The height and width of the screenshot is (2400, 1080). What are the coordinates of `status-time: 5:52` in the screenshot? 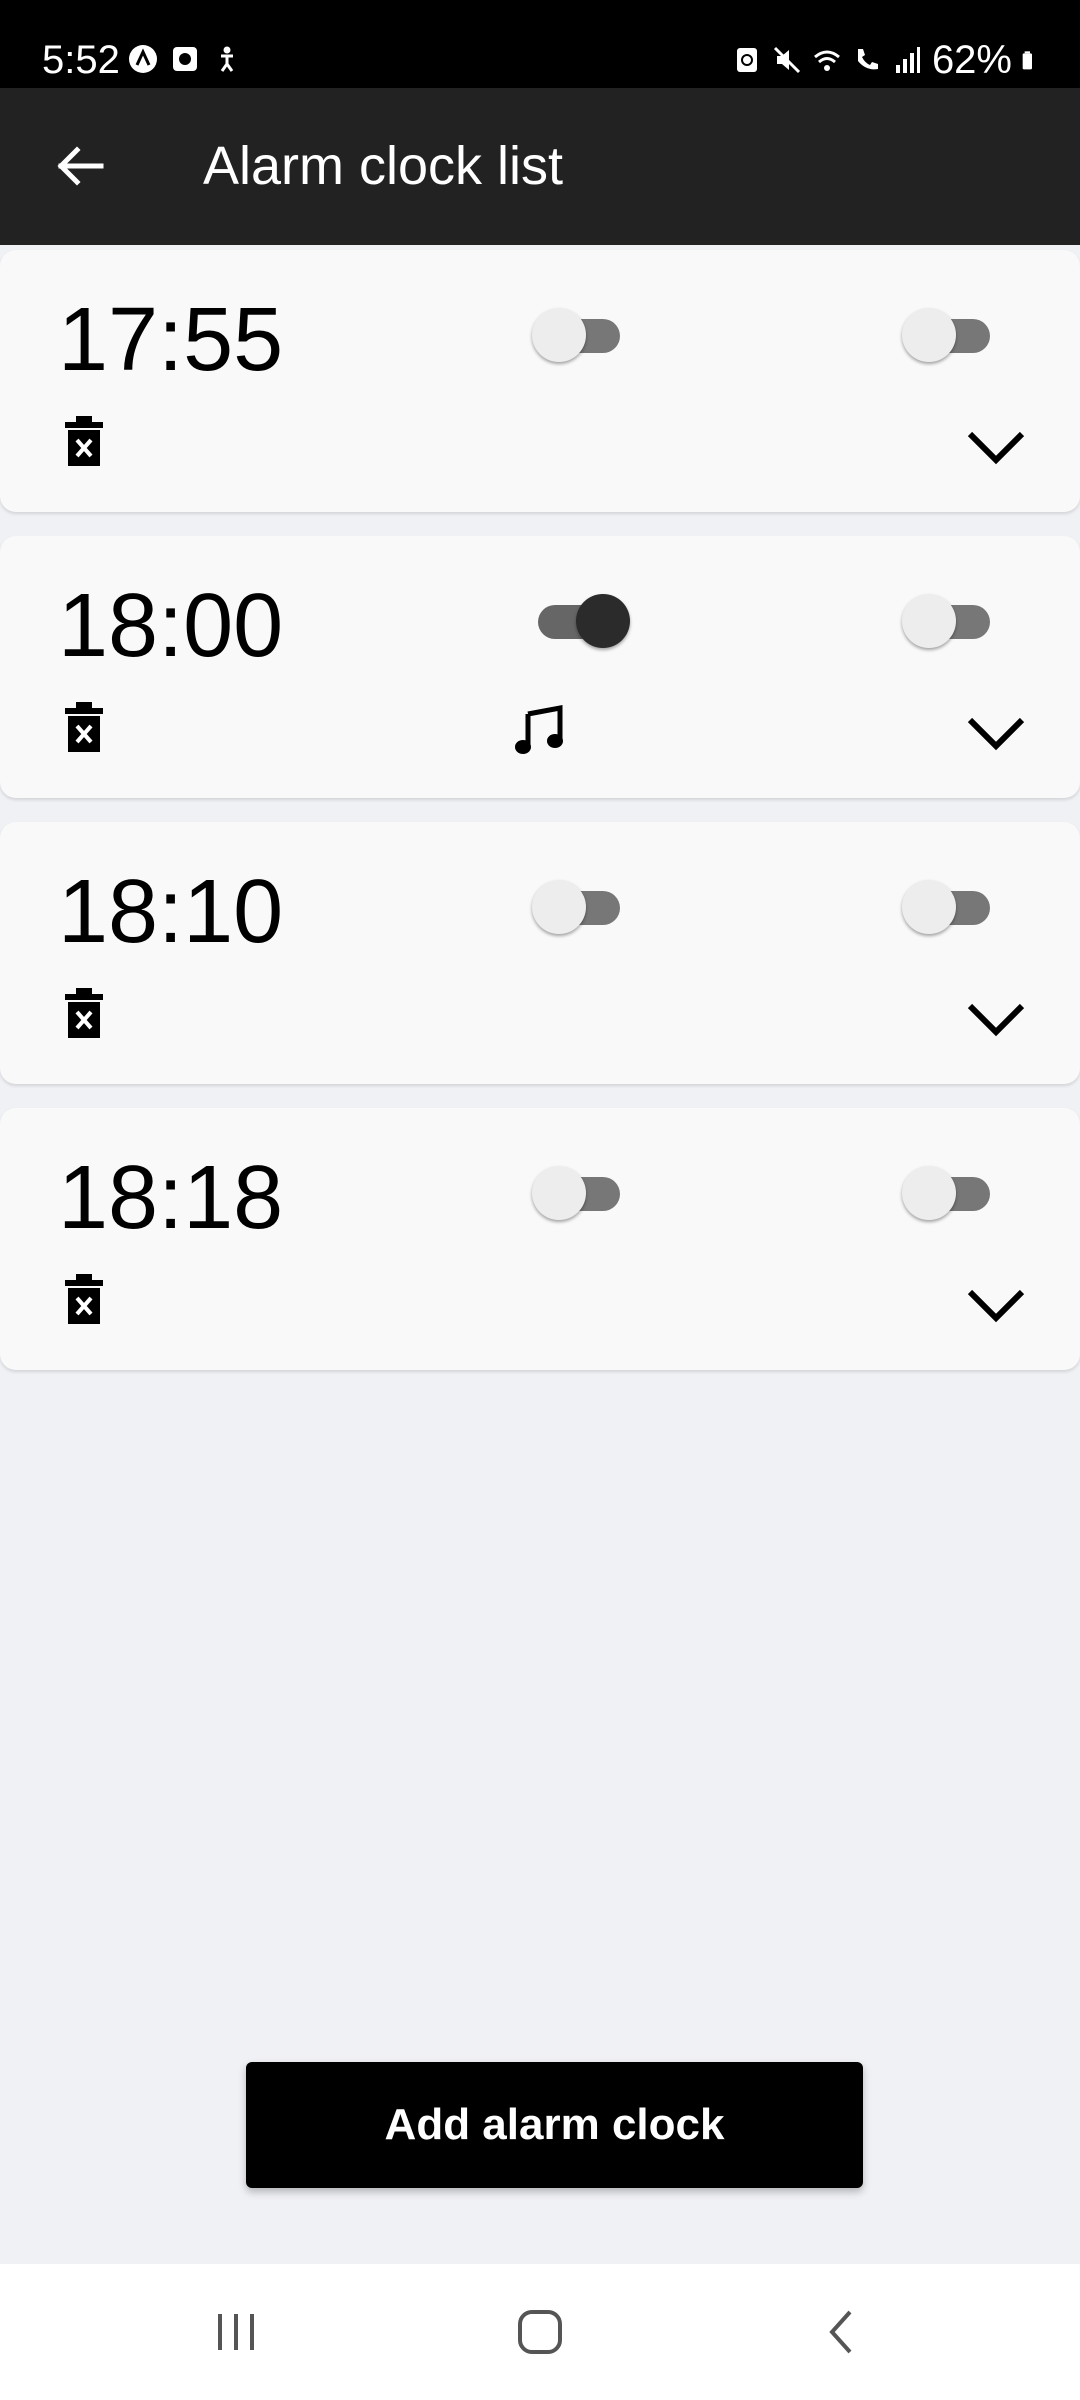 It's located at (81, 60).